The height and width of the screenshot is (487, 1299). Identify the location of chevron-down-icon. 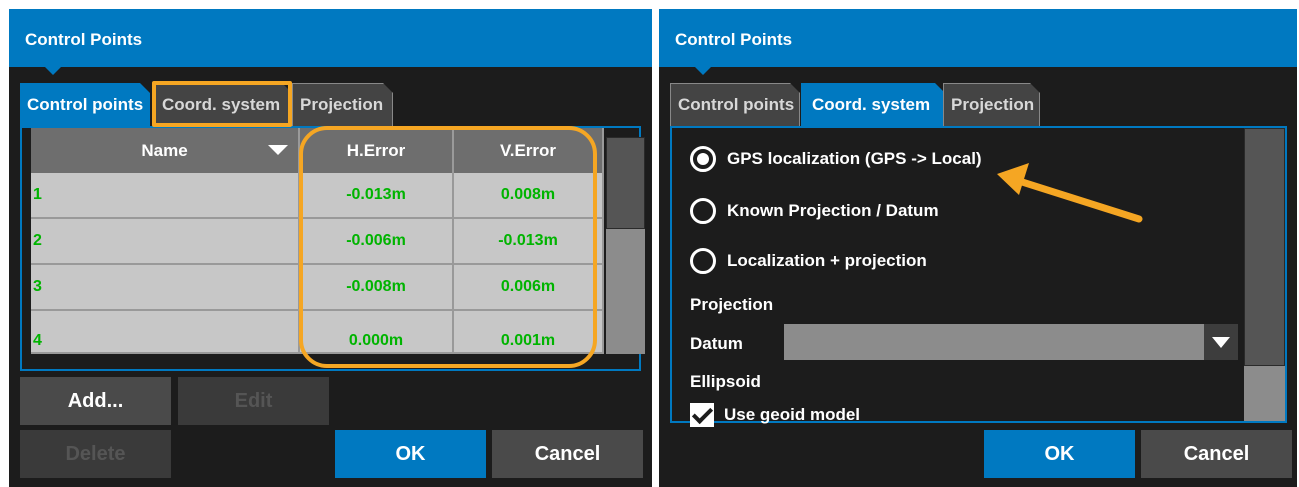
(1221, 342).